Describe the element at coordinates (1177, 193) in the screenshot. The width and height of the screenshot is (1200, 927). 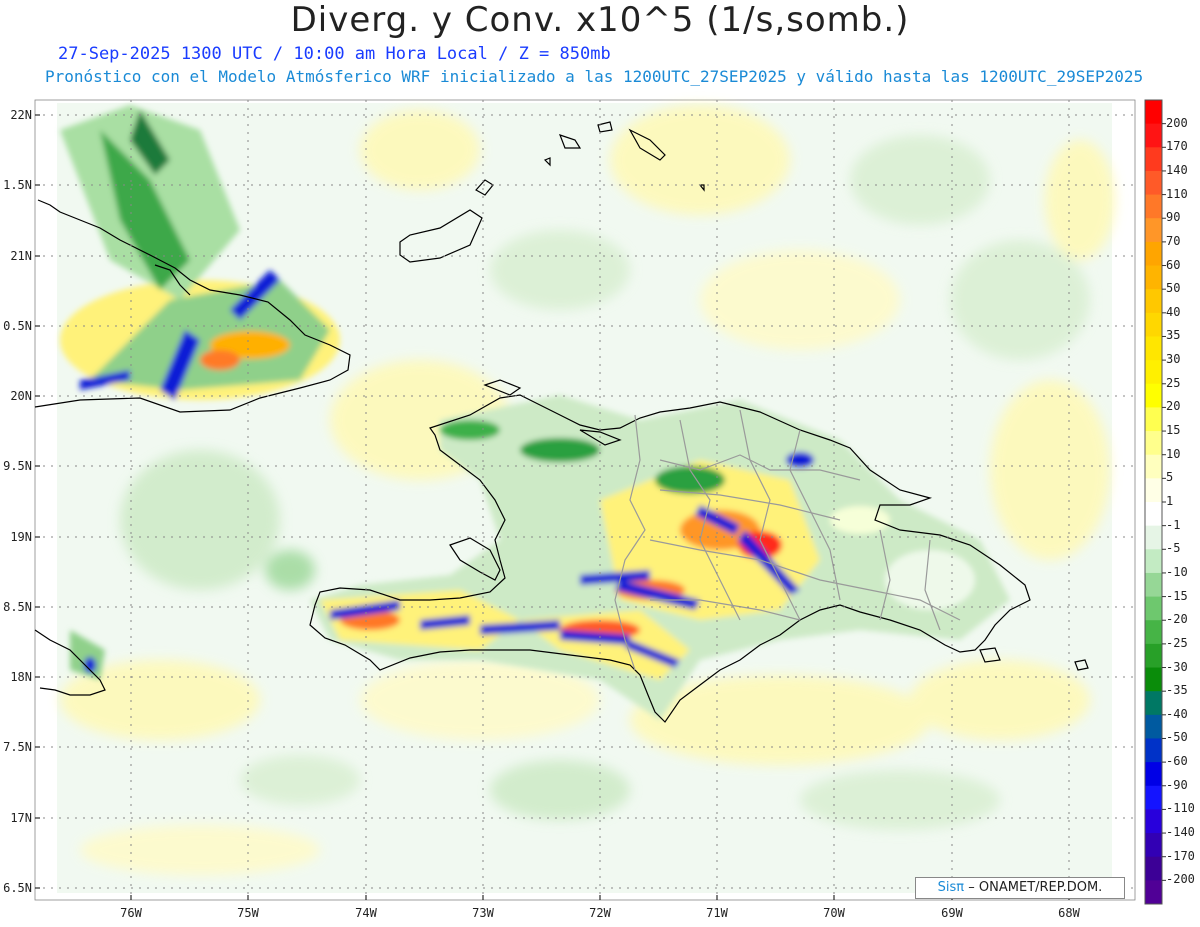
I see `colorbar-label: 110` at that location.